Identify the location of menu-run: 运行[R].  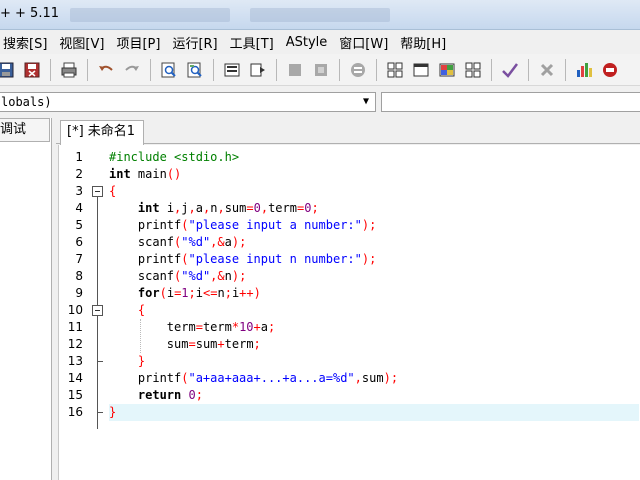
(194, 42).